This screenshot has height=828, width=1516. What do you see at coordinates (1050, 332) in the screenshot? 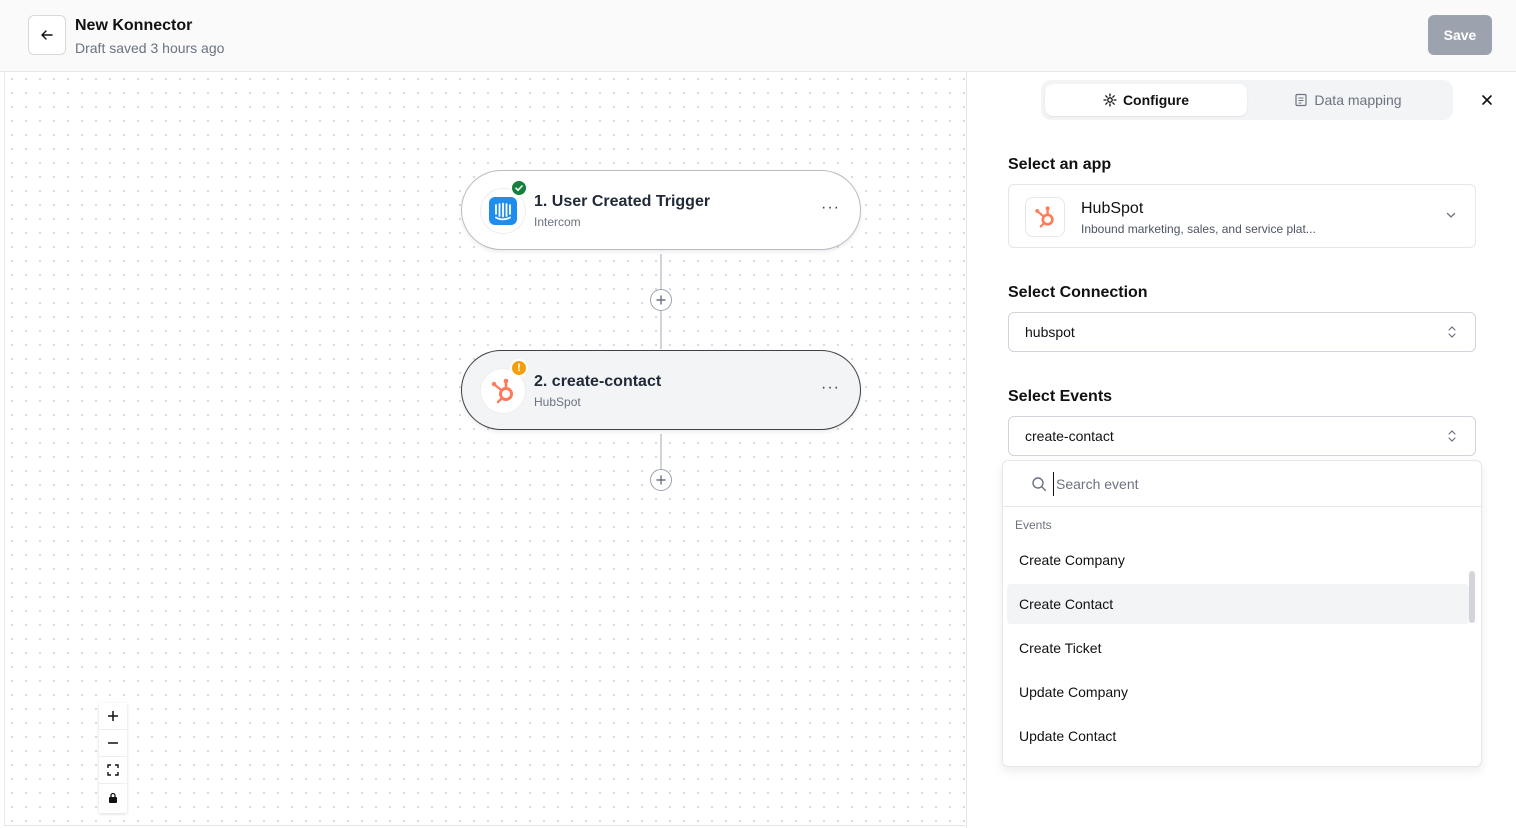
I see `connection-value: hubspot` at bounding box center [1050, 332].